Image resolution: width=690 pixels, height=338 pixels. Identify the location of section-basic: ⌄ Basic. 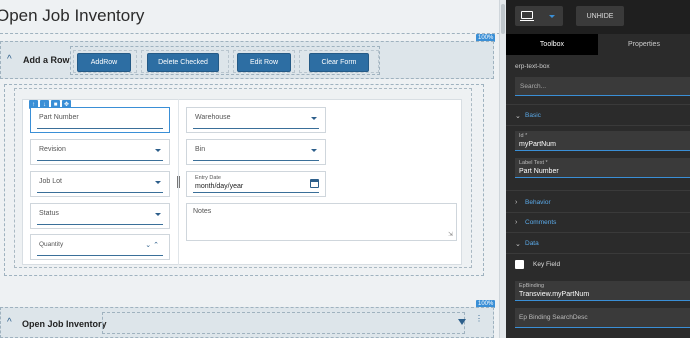
(598, 116).